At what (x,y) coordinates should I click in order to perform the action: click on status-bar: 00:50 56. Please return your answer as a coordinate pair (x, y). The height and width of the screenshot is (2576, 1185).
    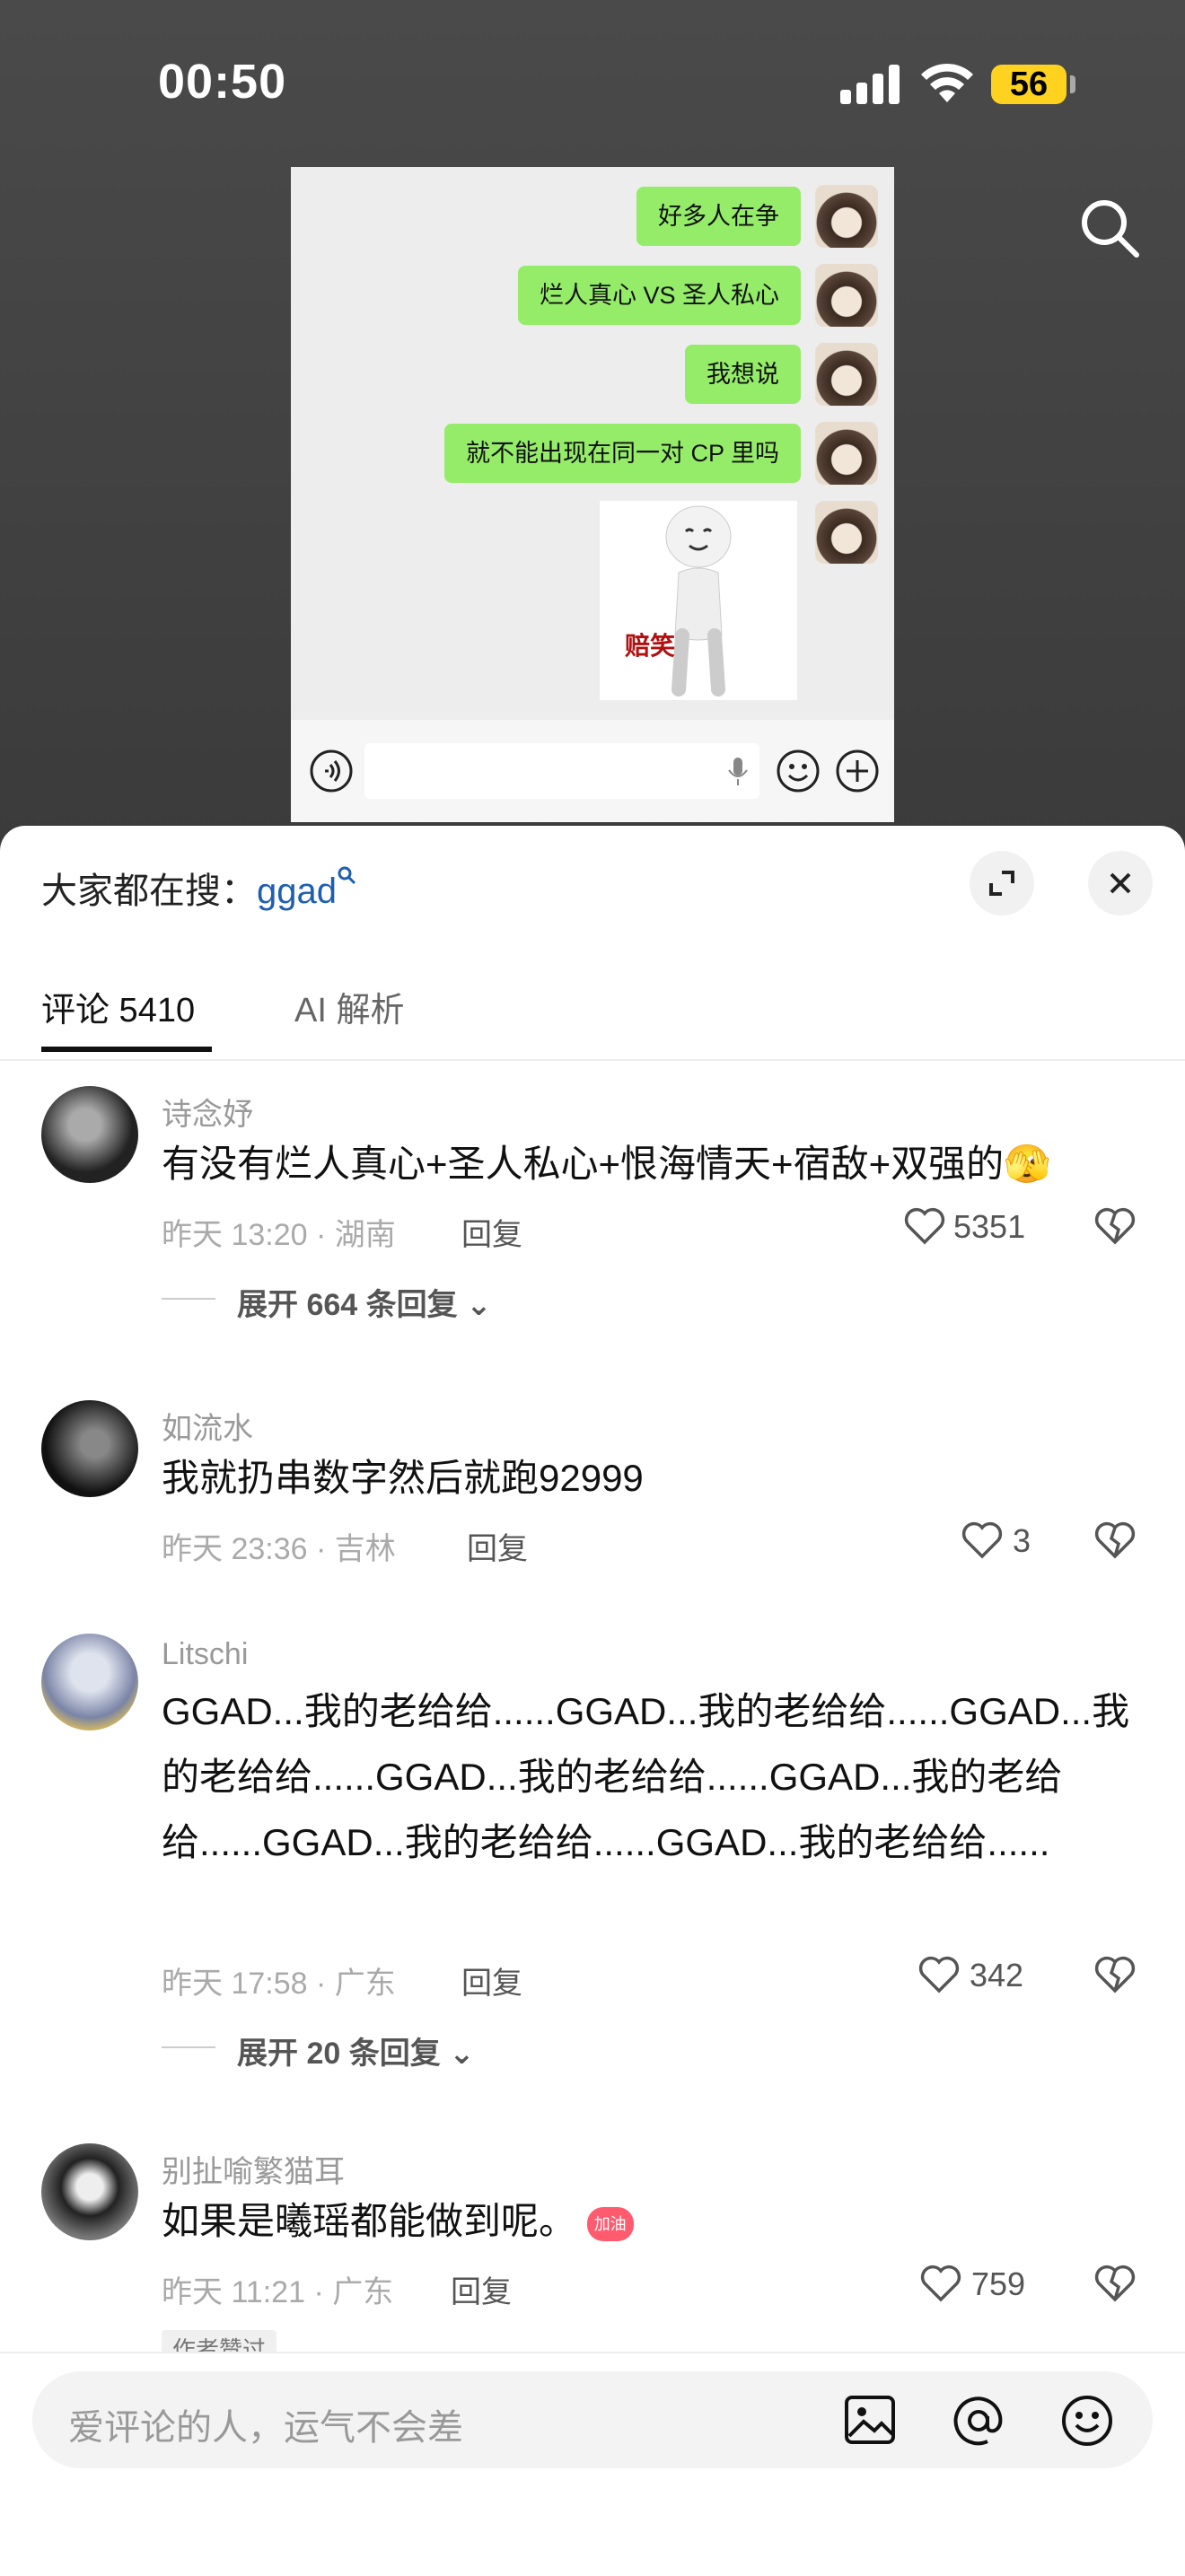
    Looking at the image, I should click on (592, 85).